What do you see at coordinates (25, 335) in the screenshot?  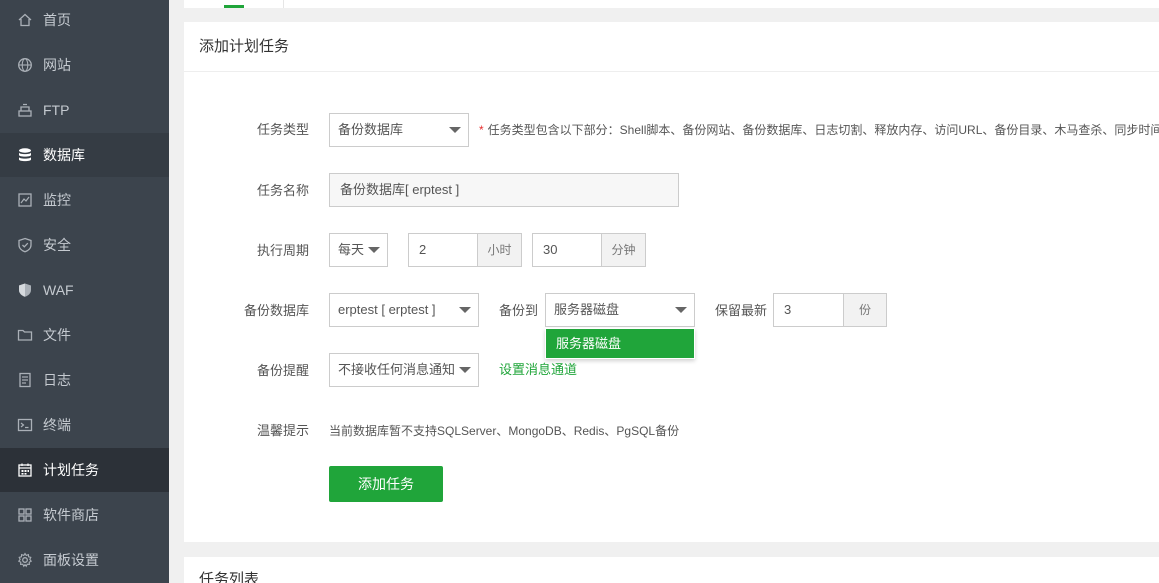 I see `folder-icon` at bounding box center [25, 335].